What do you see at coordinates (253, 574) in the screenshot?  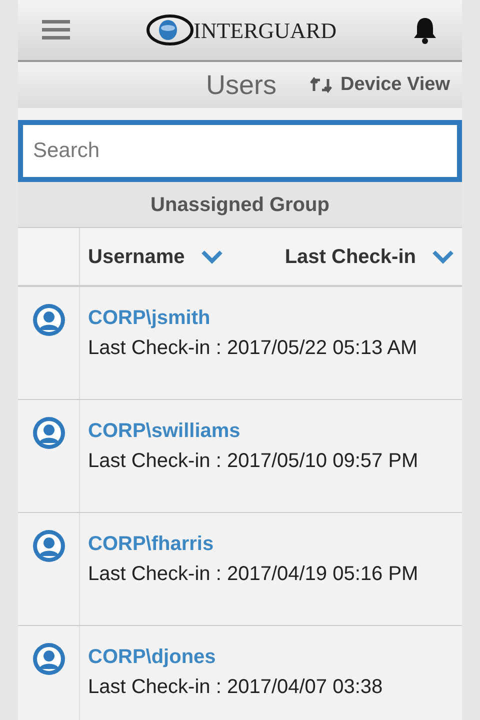 I see `checkin-text: Last Check-in : 2017/04/19 05:16 PM` at bounding box center [253, 574].